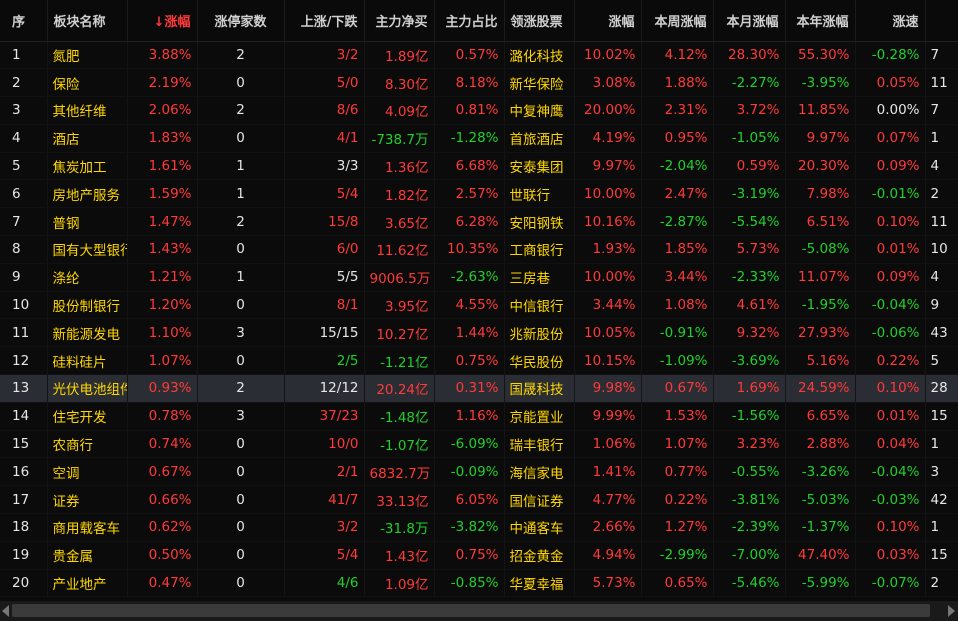 This screenshot has height=621, width=958. Describe the element at coordinates (539, 527) in the screenshot. I see `row-leading-stock: 中通客车` at that location.